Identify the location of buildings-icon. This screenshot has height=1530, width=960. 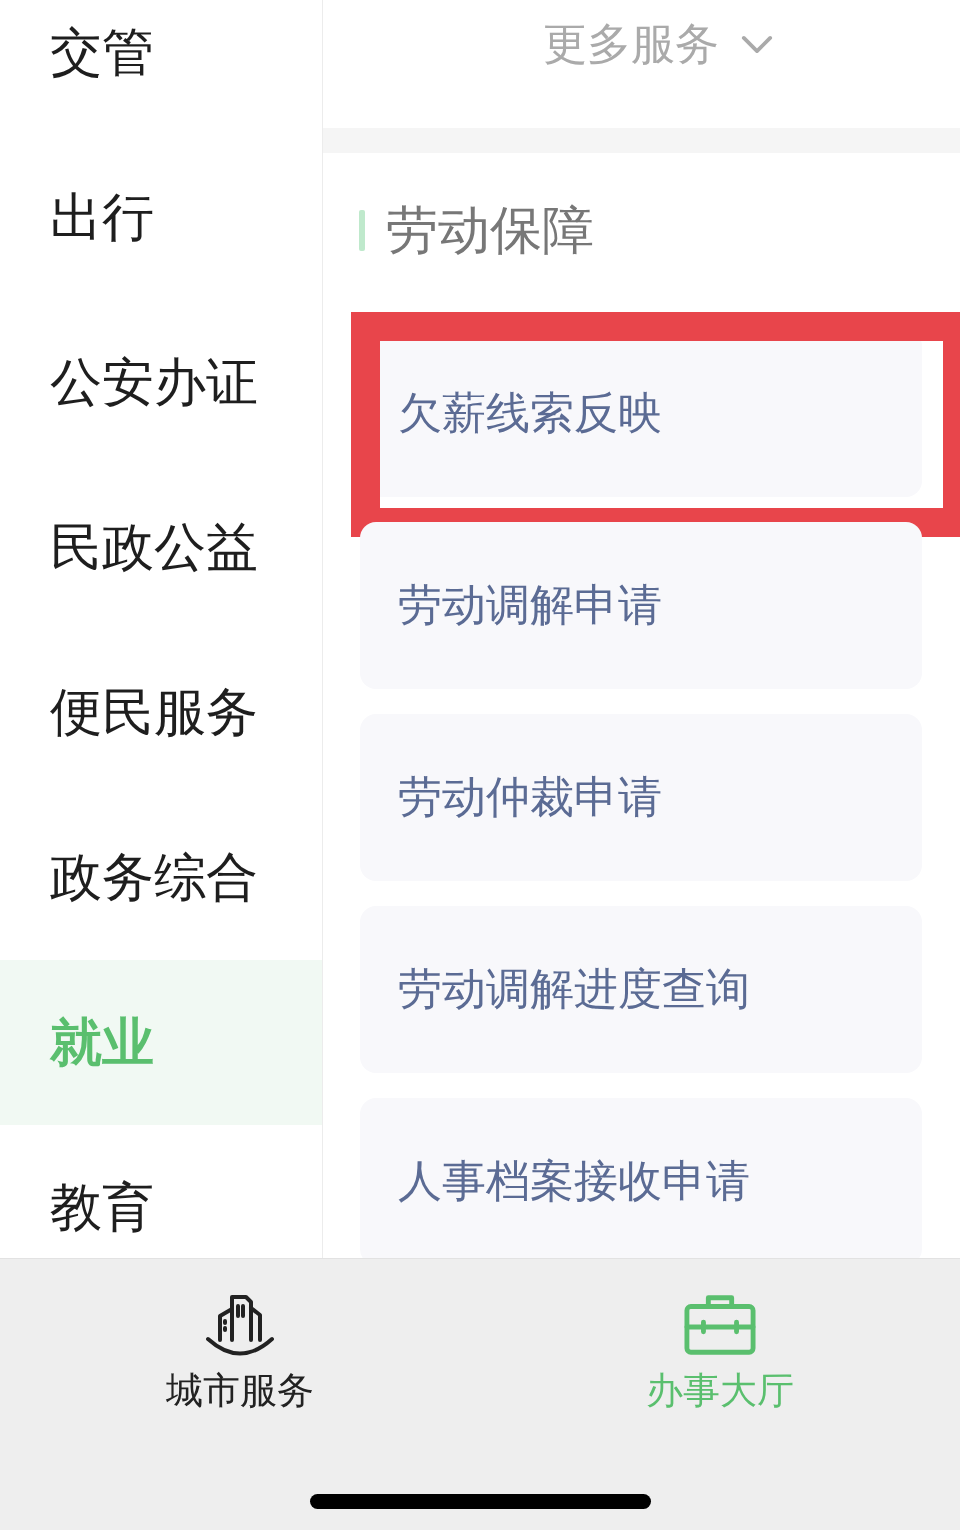
(240, 1325).